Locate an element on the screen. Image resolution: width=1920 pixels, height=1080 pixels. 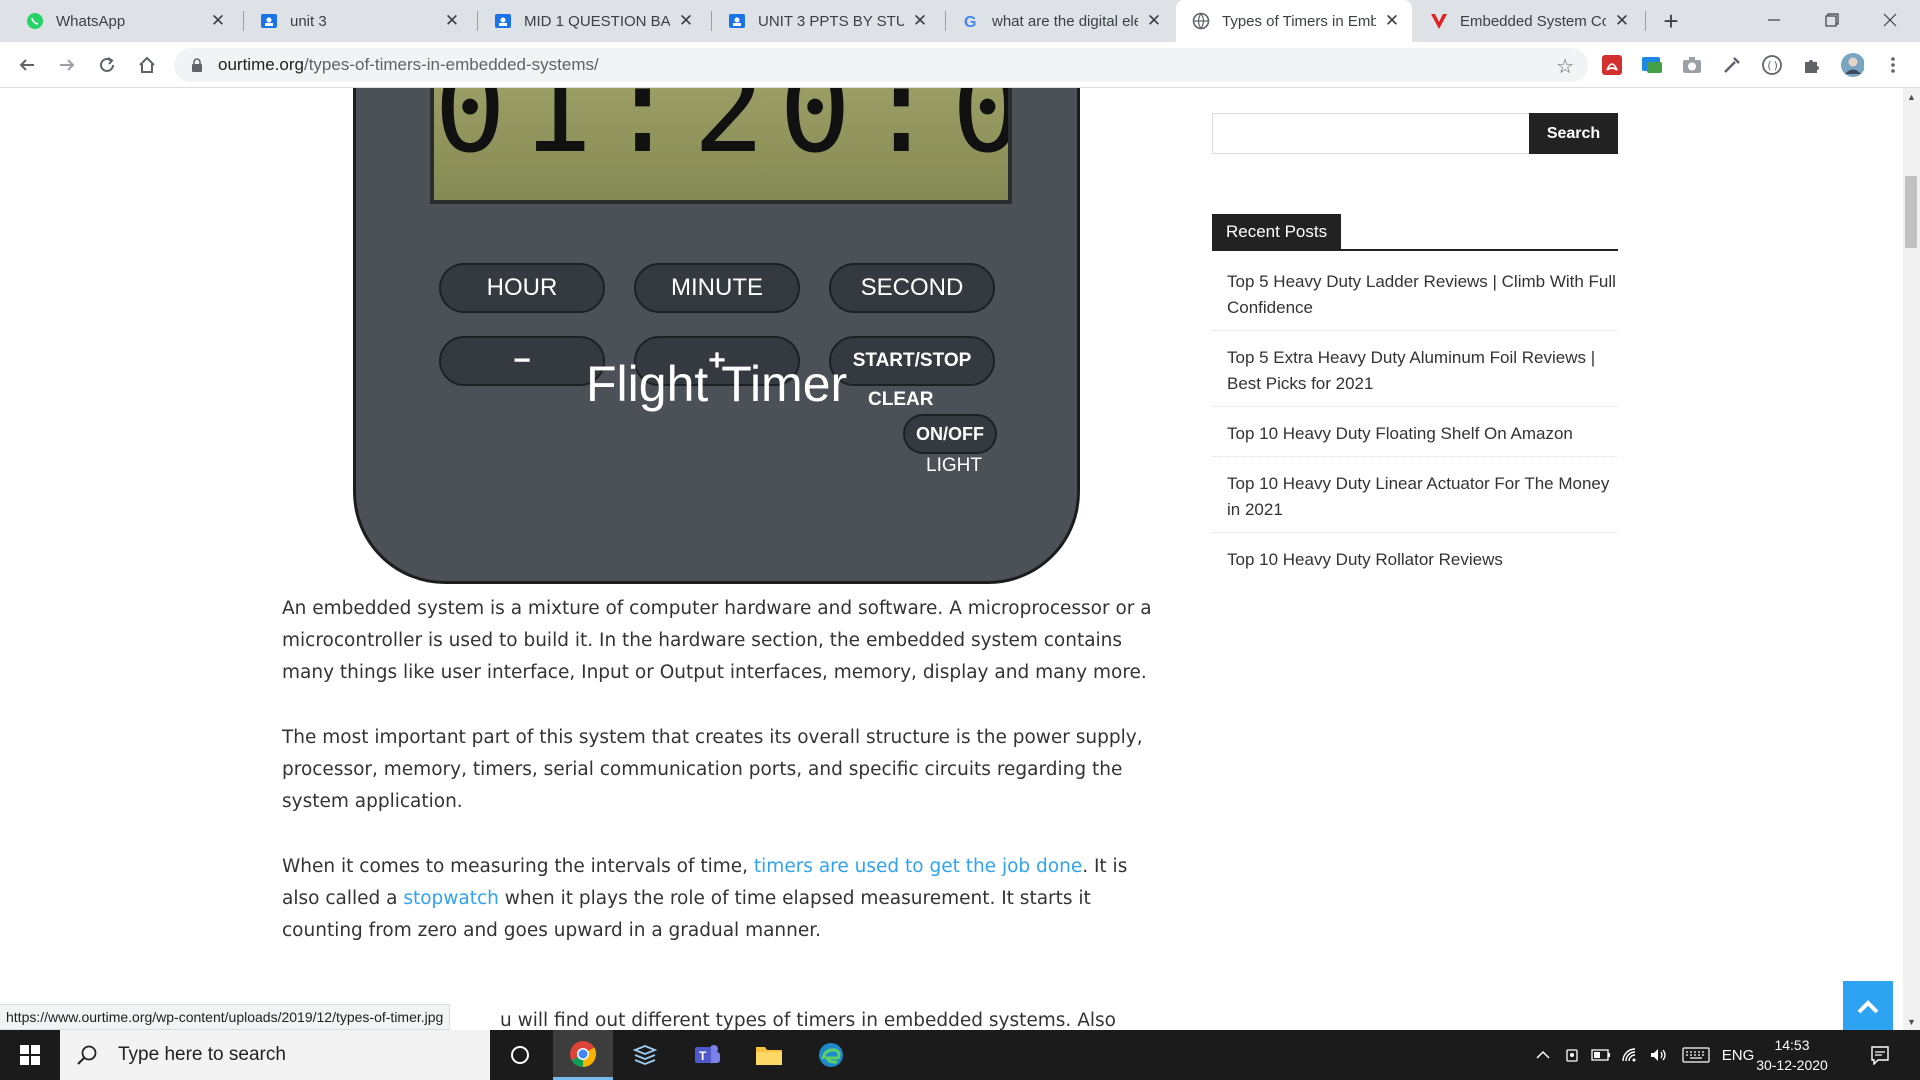
minute-button-graphic: MINUTE is located at coordinates (717, 288).